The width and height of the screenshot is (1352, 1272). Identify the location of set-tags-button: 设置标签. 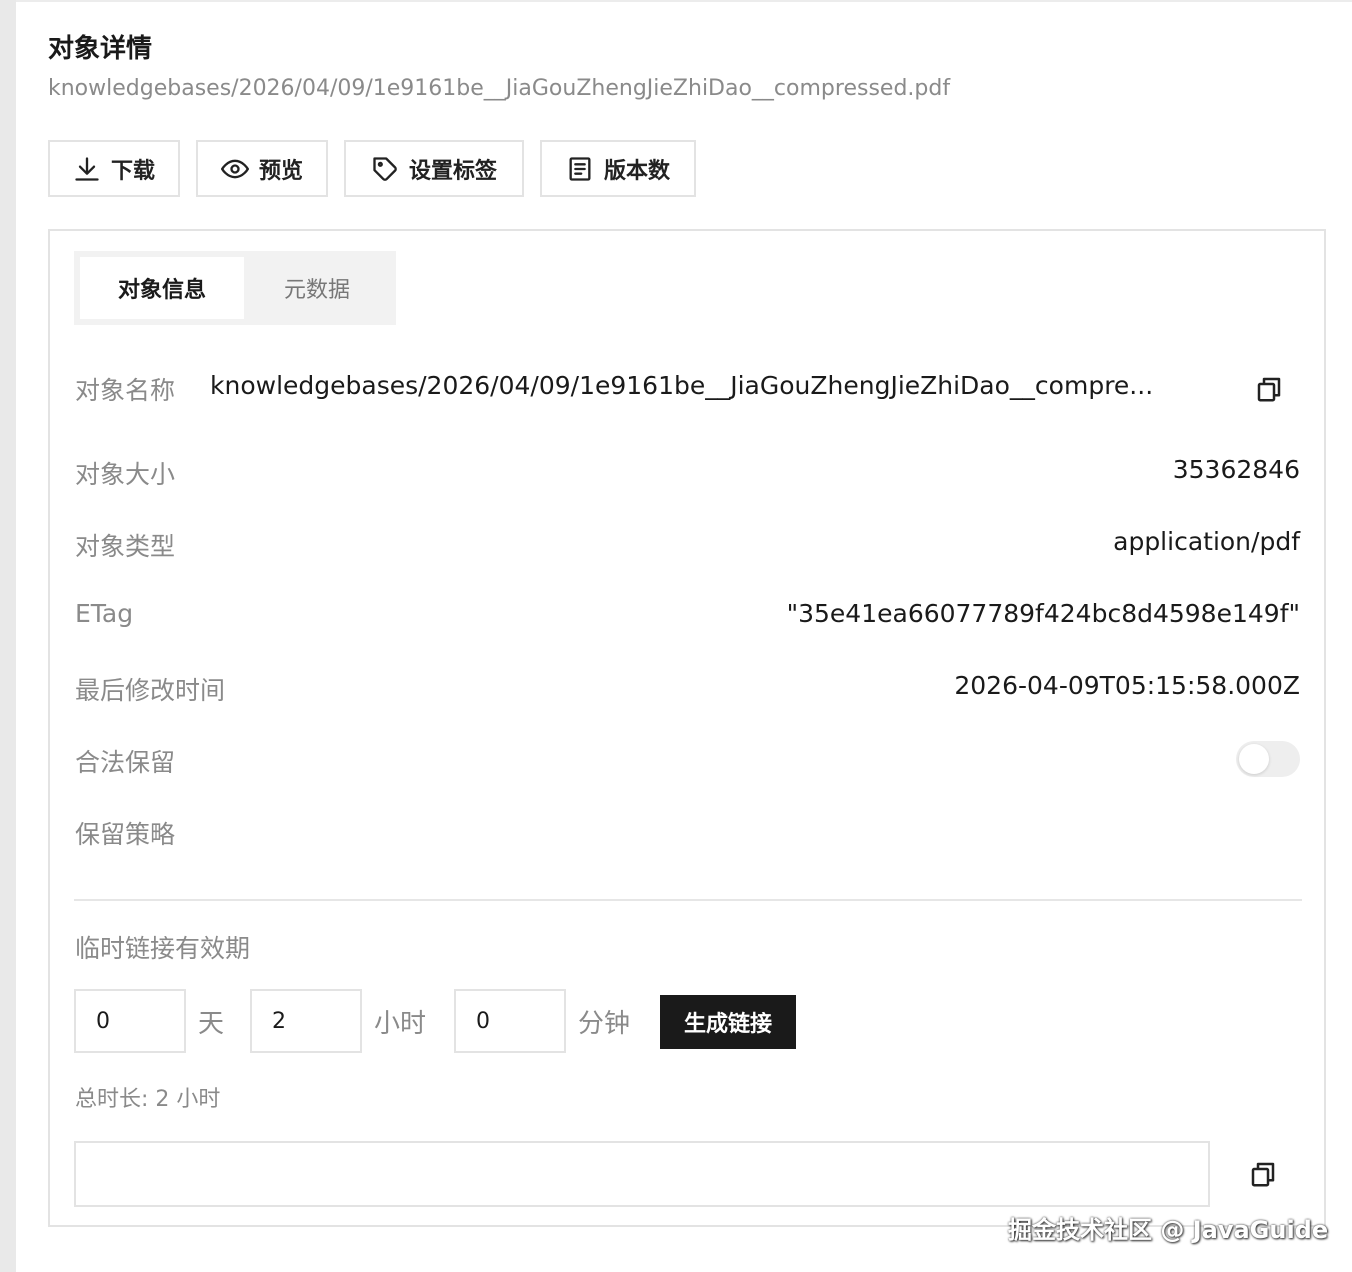
(434, 168).